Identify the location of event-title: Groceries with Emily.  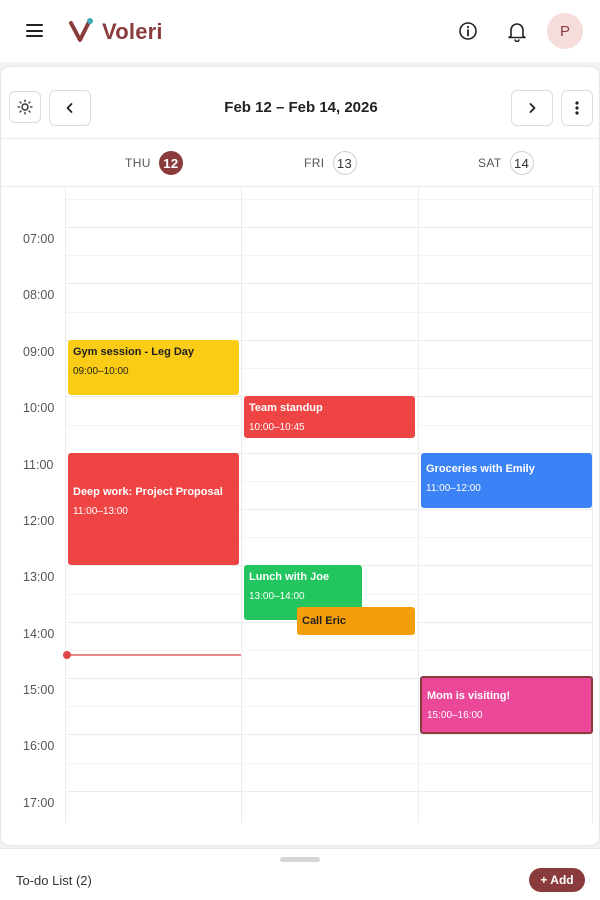
(480, 469).